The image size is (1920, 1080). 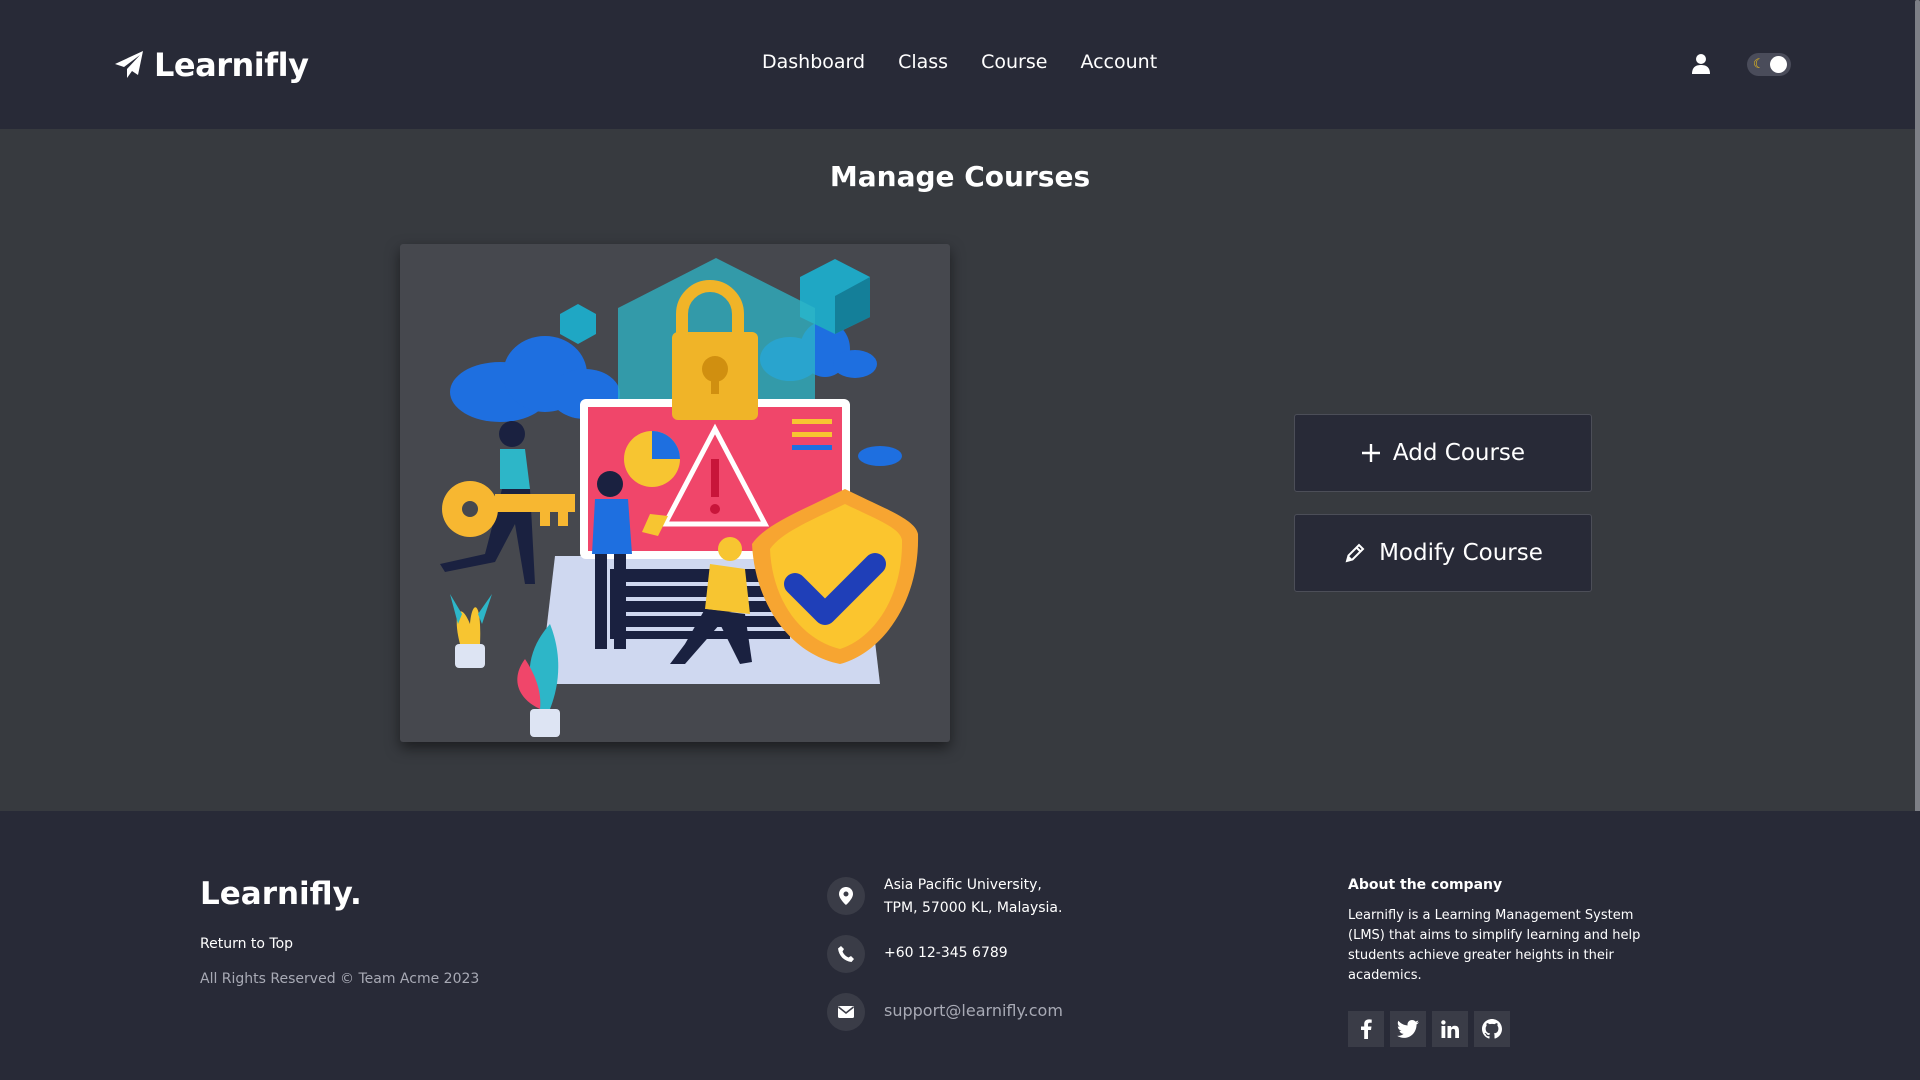 I want to click on brand-logo: Learnifly, so click(x=211, y=65).